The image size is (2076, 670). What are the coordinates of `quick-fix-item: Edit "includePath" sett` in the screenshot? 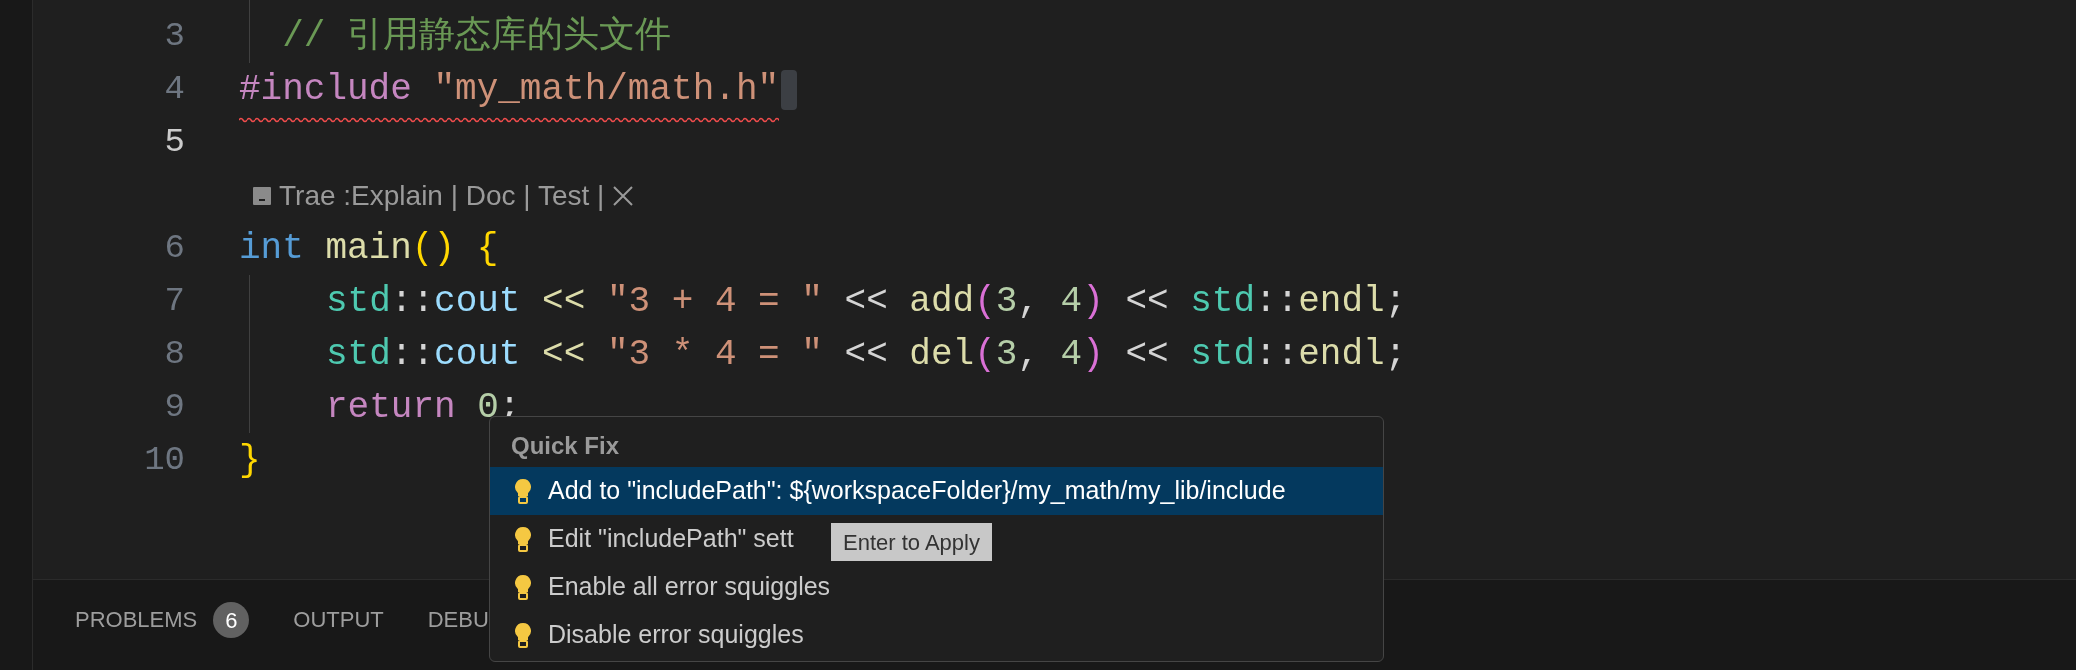 It's located at (654, 539).